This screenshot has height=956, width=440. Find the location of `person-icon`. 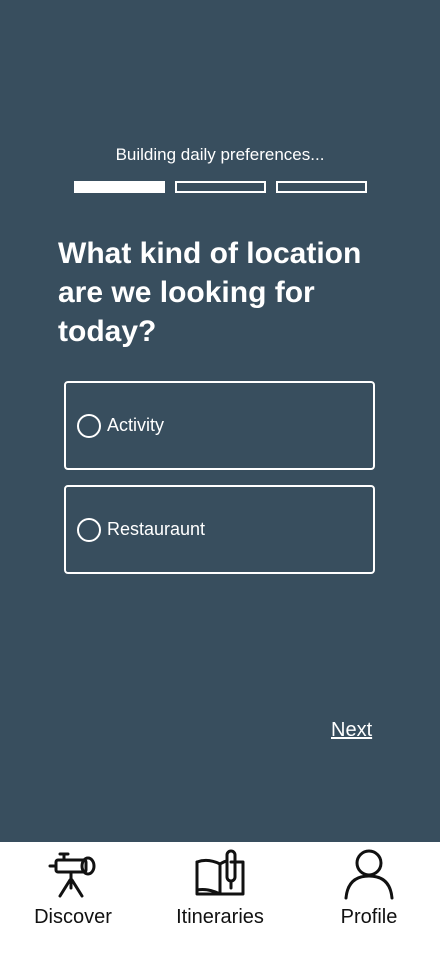

person-icon is located at coordinates (369, 874).